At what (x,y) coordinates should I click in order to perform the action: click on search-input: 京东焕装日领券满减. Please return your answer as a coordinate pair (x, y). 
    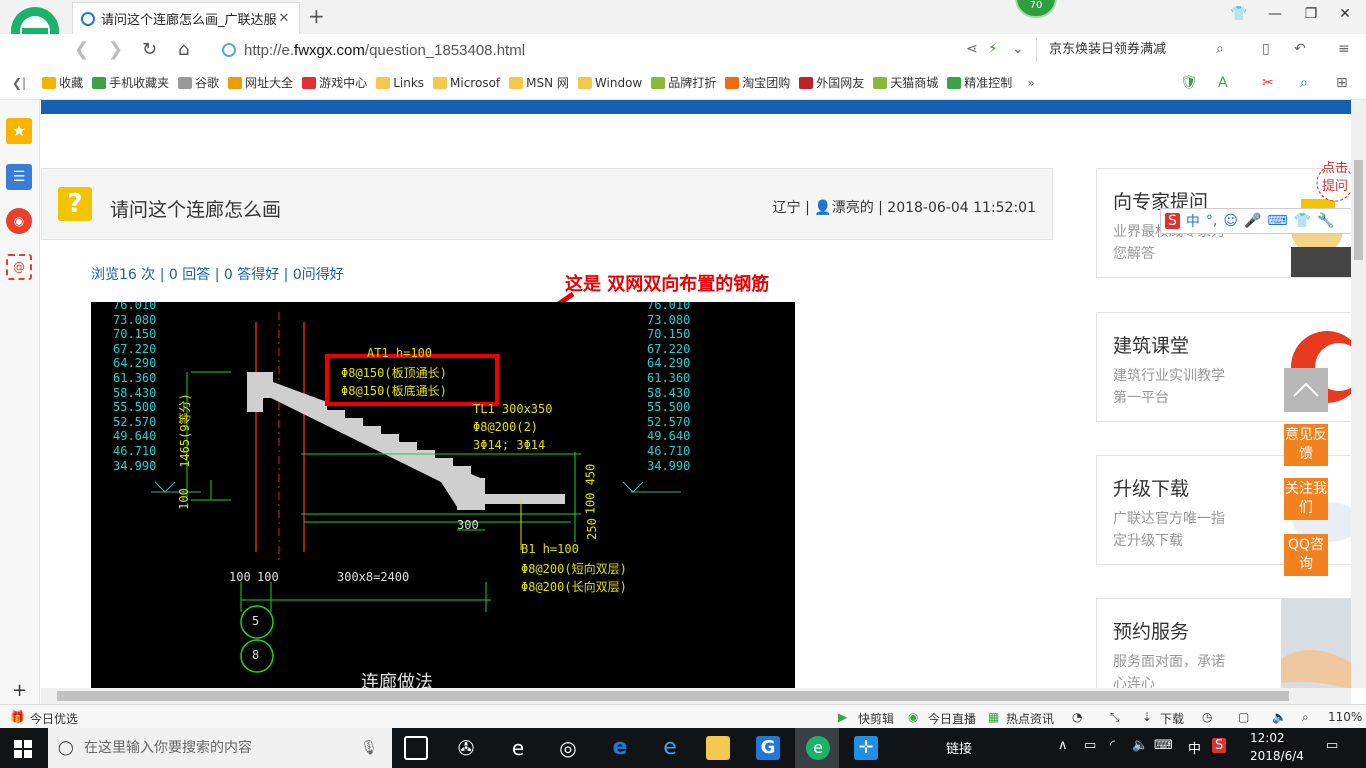
    Looking at the image, I should click on (1137, 50).